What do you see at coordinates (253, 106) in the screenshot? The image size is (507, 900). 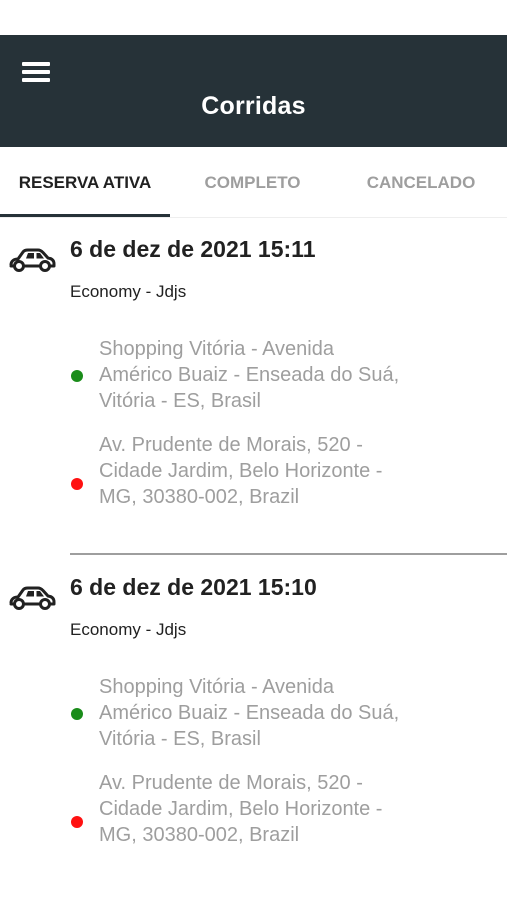 I see `page-title: Corridas` at bounding box center [253, 106].